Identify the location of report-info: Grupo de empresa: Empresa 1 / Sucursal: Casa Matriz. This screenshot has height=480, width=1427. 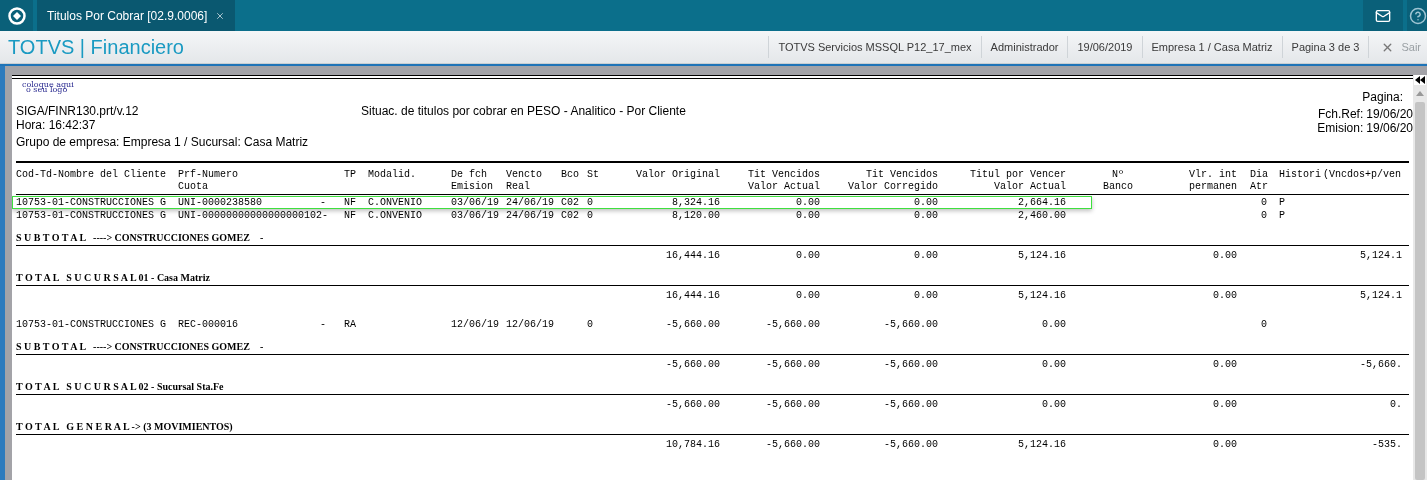
(163, 142).